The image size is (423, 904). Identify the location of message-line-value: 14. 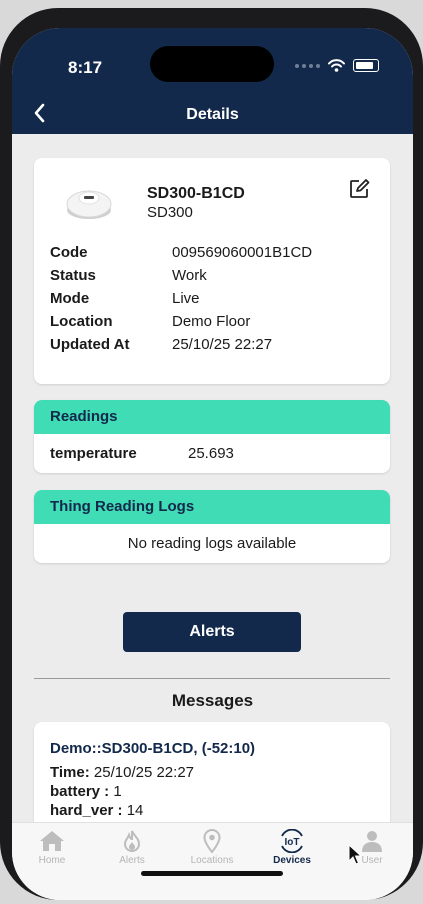
(135, 810).